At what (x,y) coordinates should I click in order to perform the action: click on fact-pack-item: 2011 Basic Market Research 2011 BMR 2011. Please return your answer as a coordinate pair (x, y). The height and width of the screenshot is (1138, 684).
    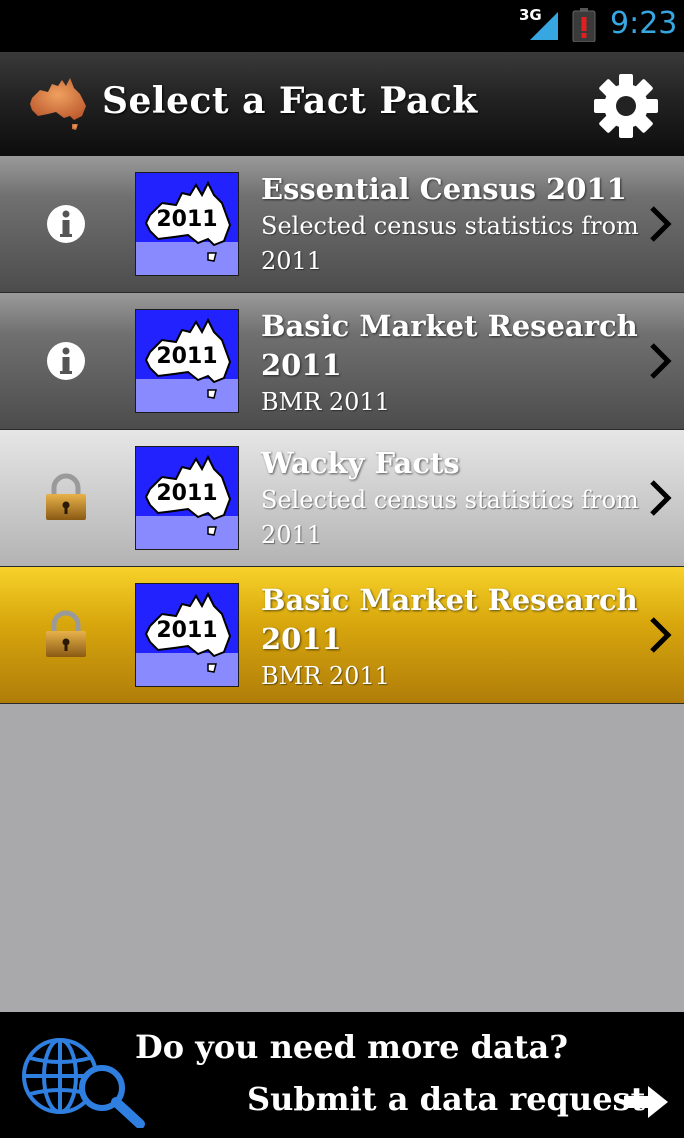
    Looking at the image, I should click on (342, 361).